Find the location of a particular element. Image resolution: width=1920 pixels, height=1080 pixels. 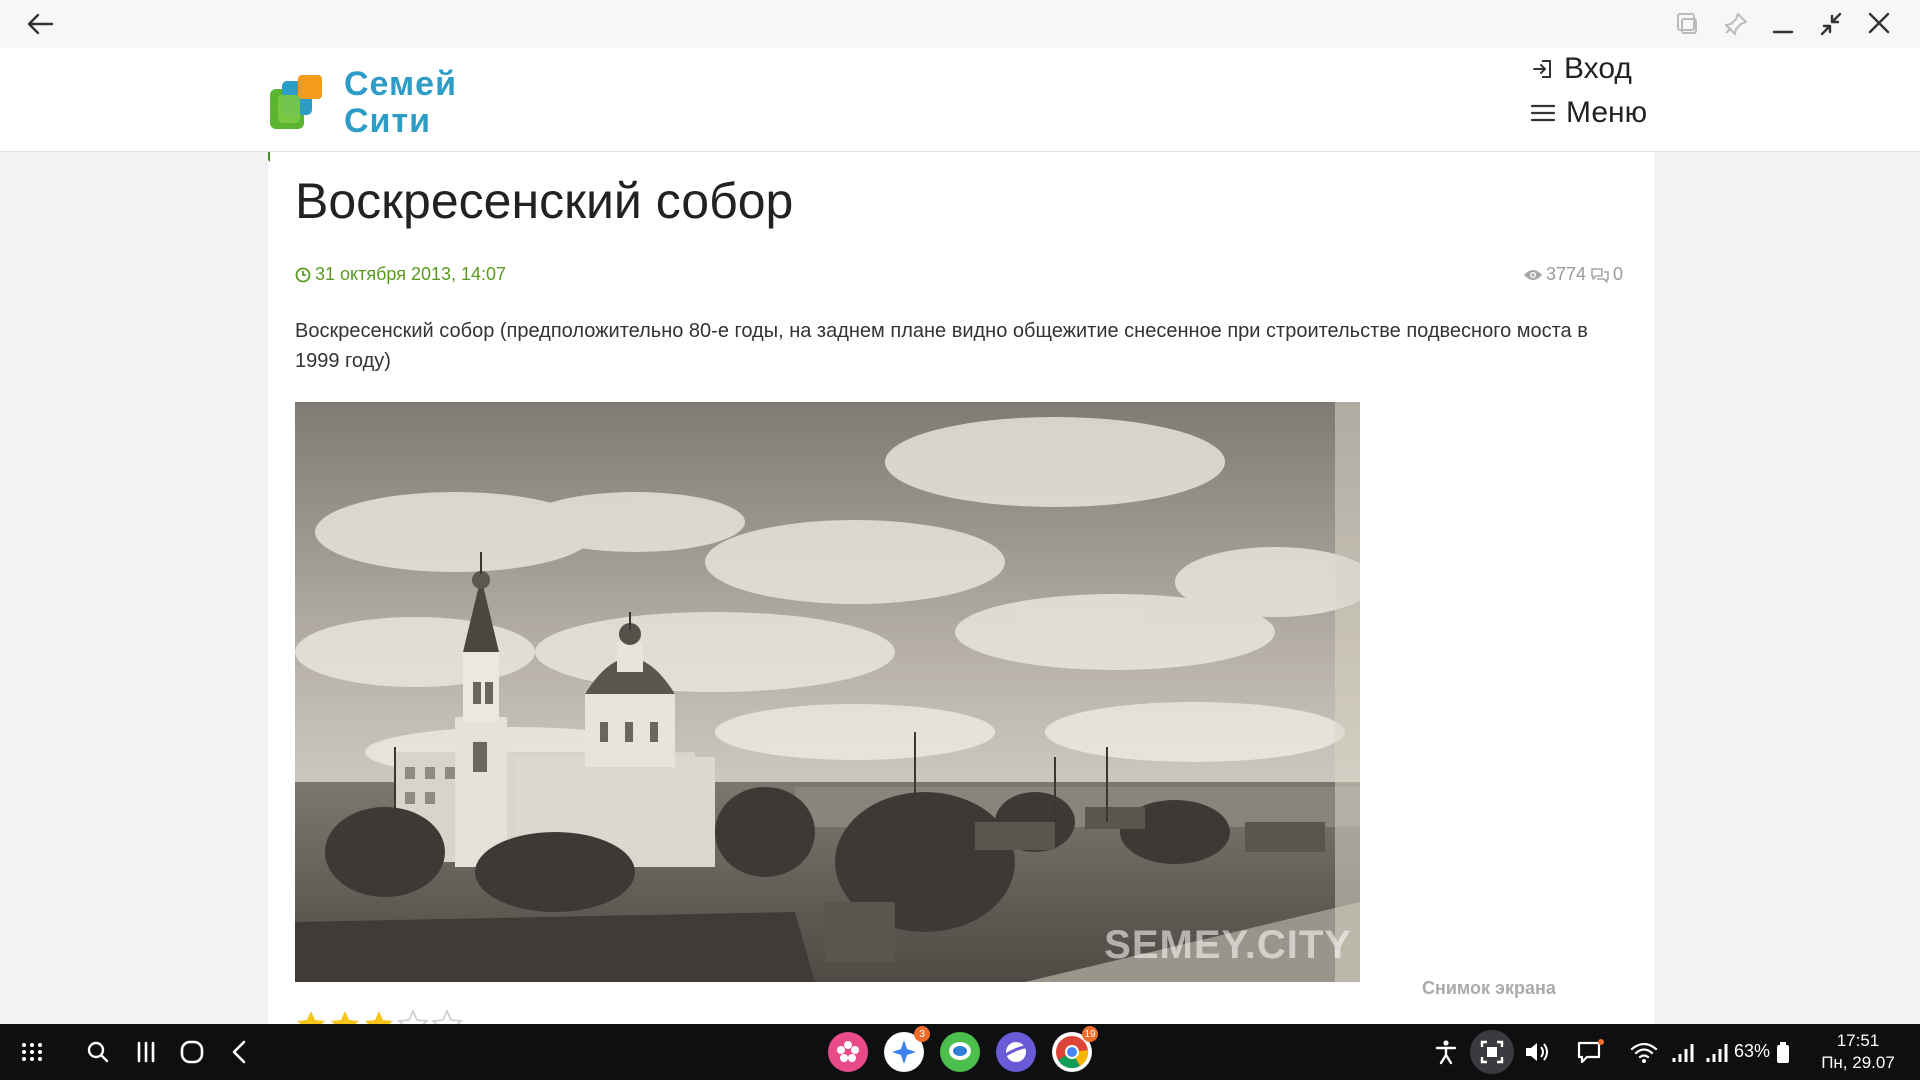

assistant-app-icon: 3 is located at coordinates (907, 1049).